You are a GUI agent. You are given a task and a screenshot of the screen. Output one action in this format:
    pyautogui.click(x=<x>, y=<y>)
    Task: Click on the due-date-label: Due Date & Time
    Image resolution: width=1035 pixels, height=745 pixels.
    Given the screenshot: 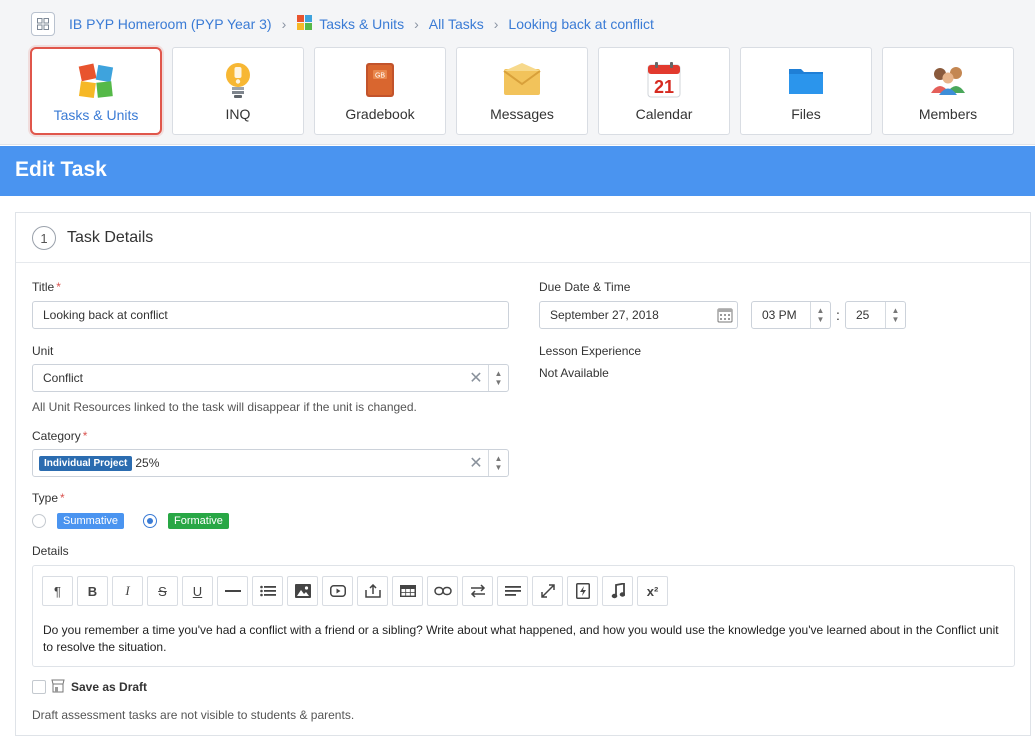 What is the action you would take?
    pyautogui.click(x=585, y=287)
    